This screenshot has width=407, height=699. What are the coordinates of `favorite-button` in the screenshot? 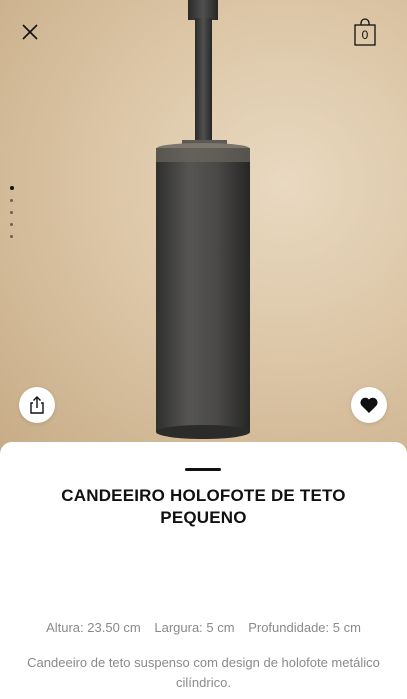 It's located at (369, 405).